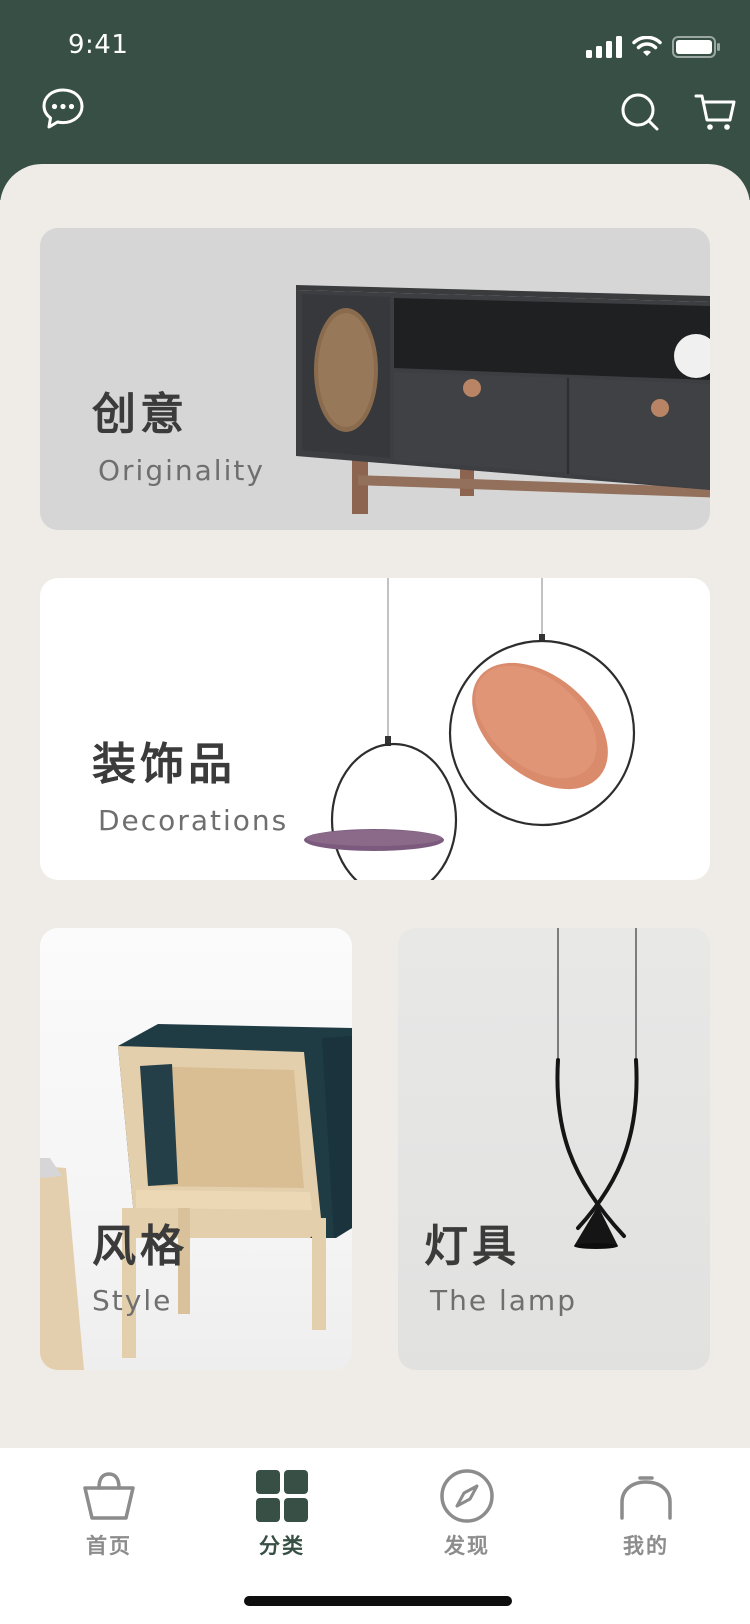 Image resolution: width=750 pixels, height=1624 pixels. I want to click on tab-discover: 发现, so click(467, 1518).